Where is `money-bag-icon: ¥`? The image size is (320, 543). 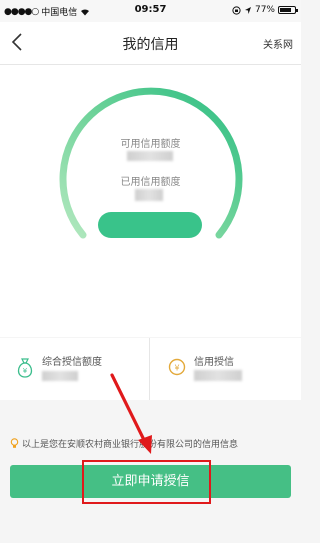 money-bag-icon: ¥ is located at coordinates (25, 368).